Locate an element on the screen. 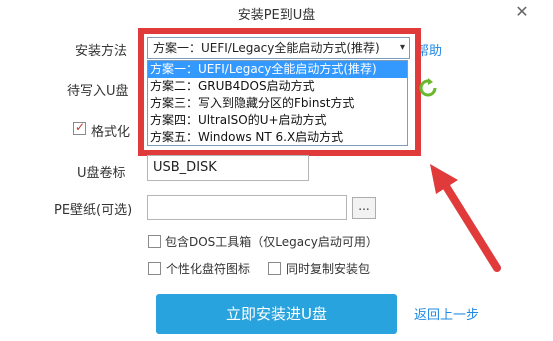 The image size is (553, 341). volume-label-input: USB_DISK is located at coordinates (228, 168).